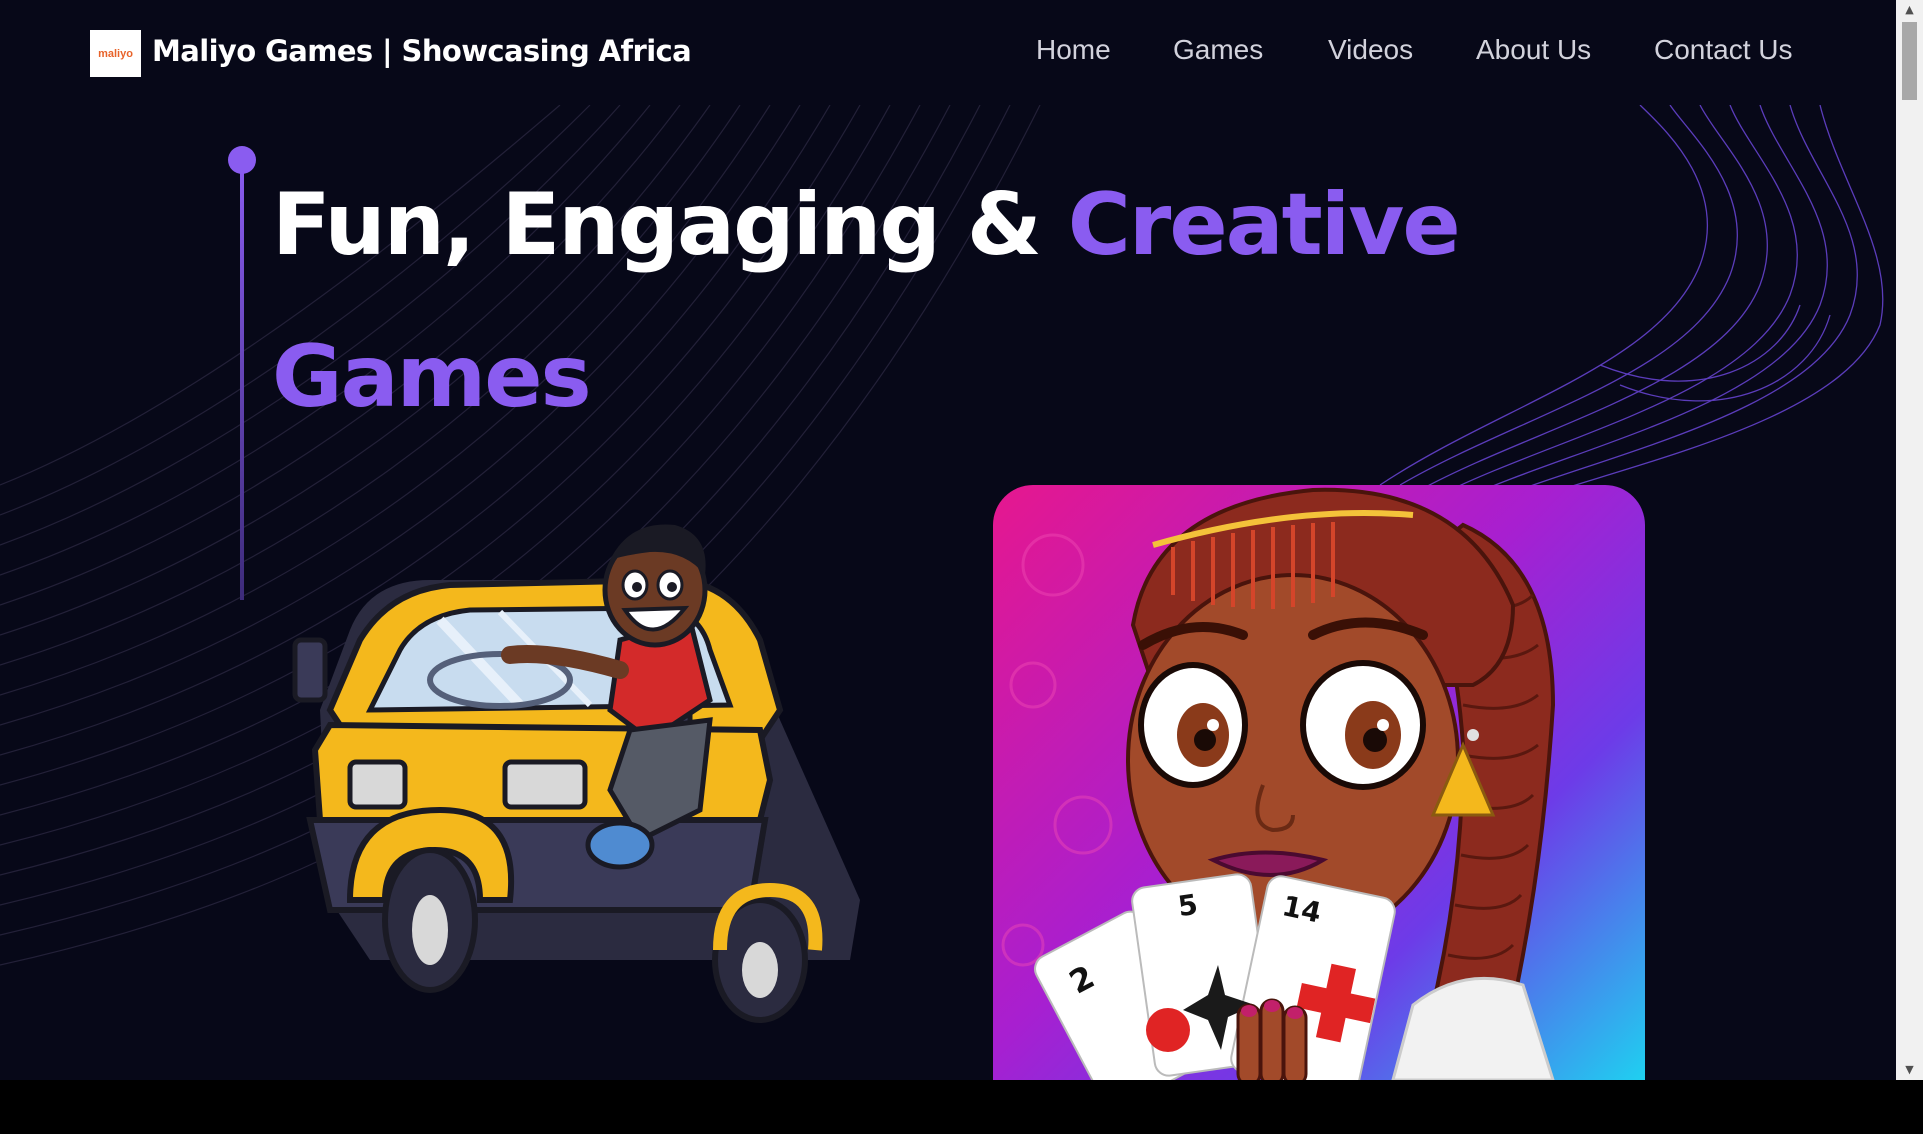 The width and height of the screenshot is (1923, 1134). Describe the element at coordinates (432, 377) in the screenshot. I see `hero-headline-line-2: Games` at that location.